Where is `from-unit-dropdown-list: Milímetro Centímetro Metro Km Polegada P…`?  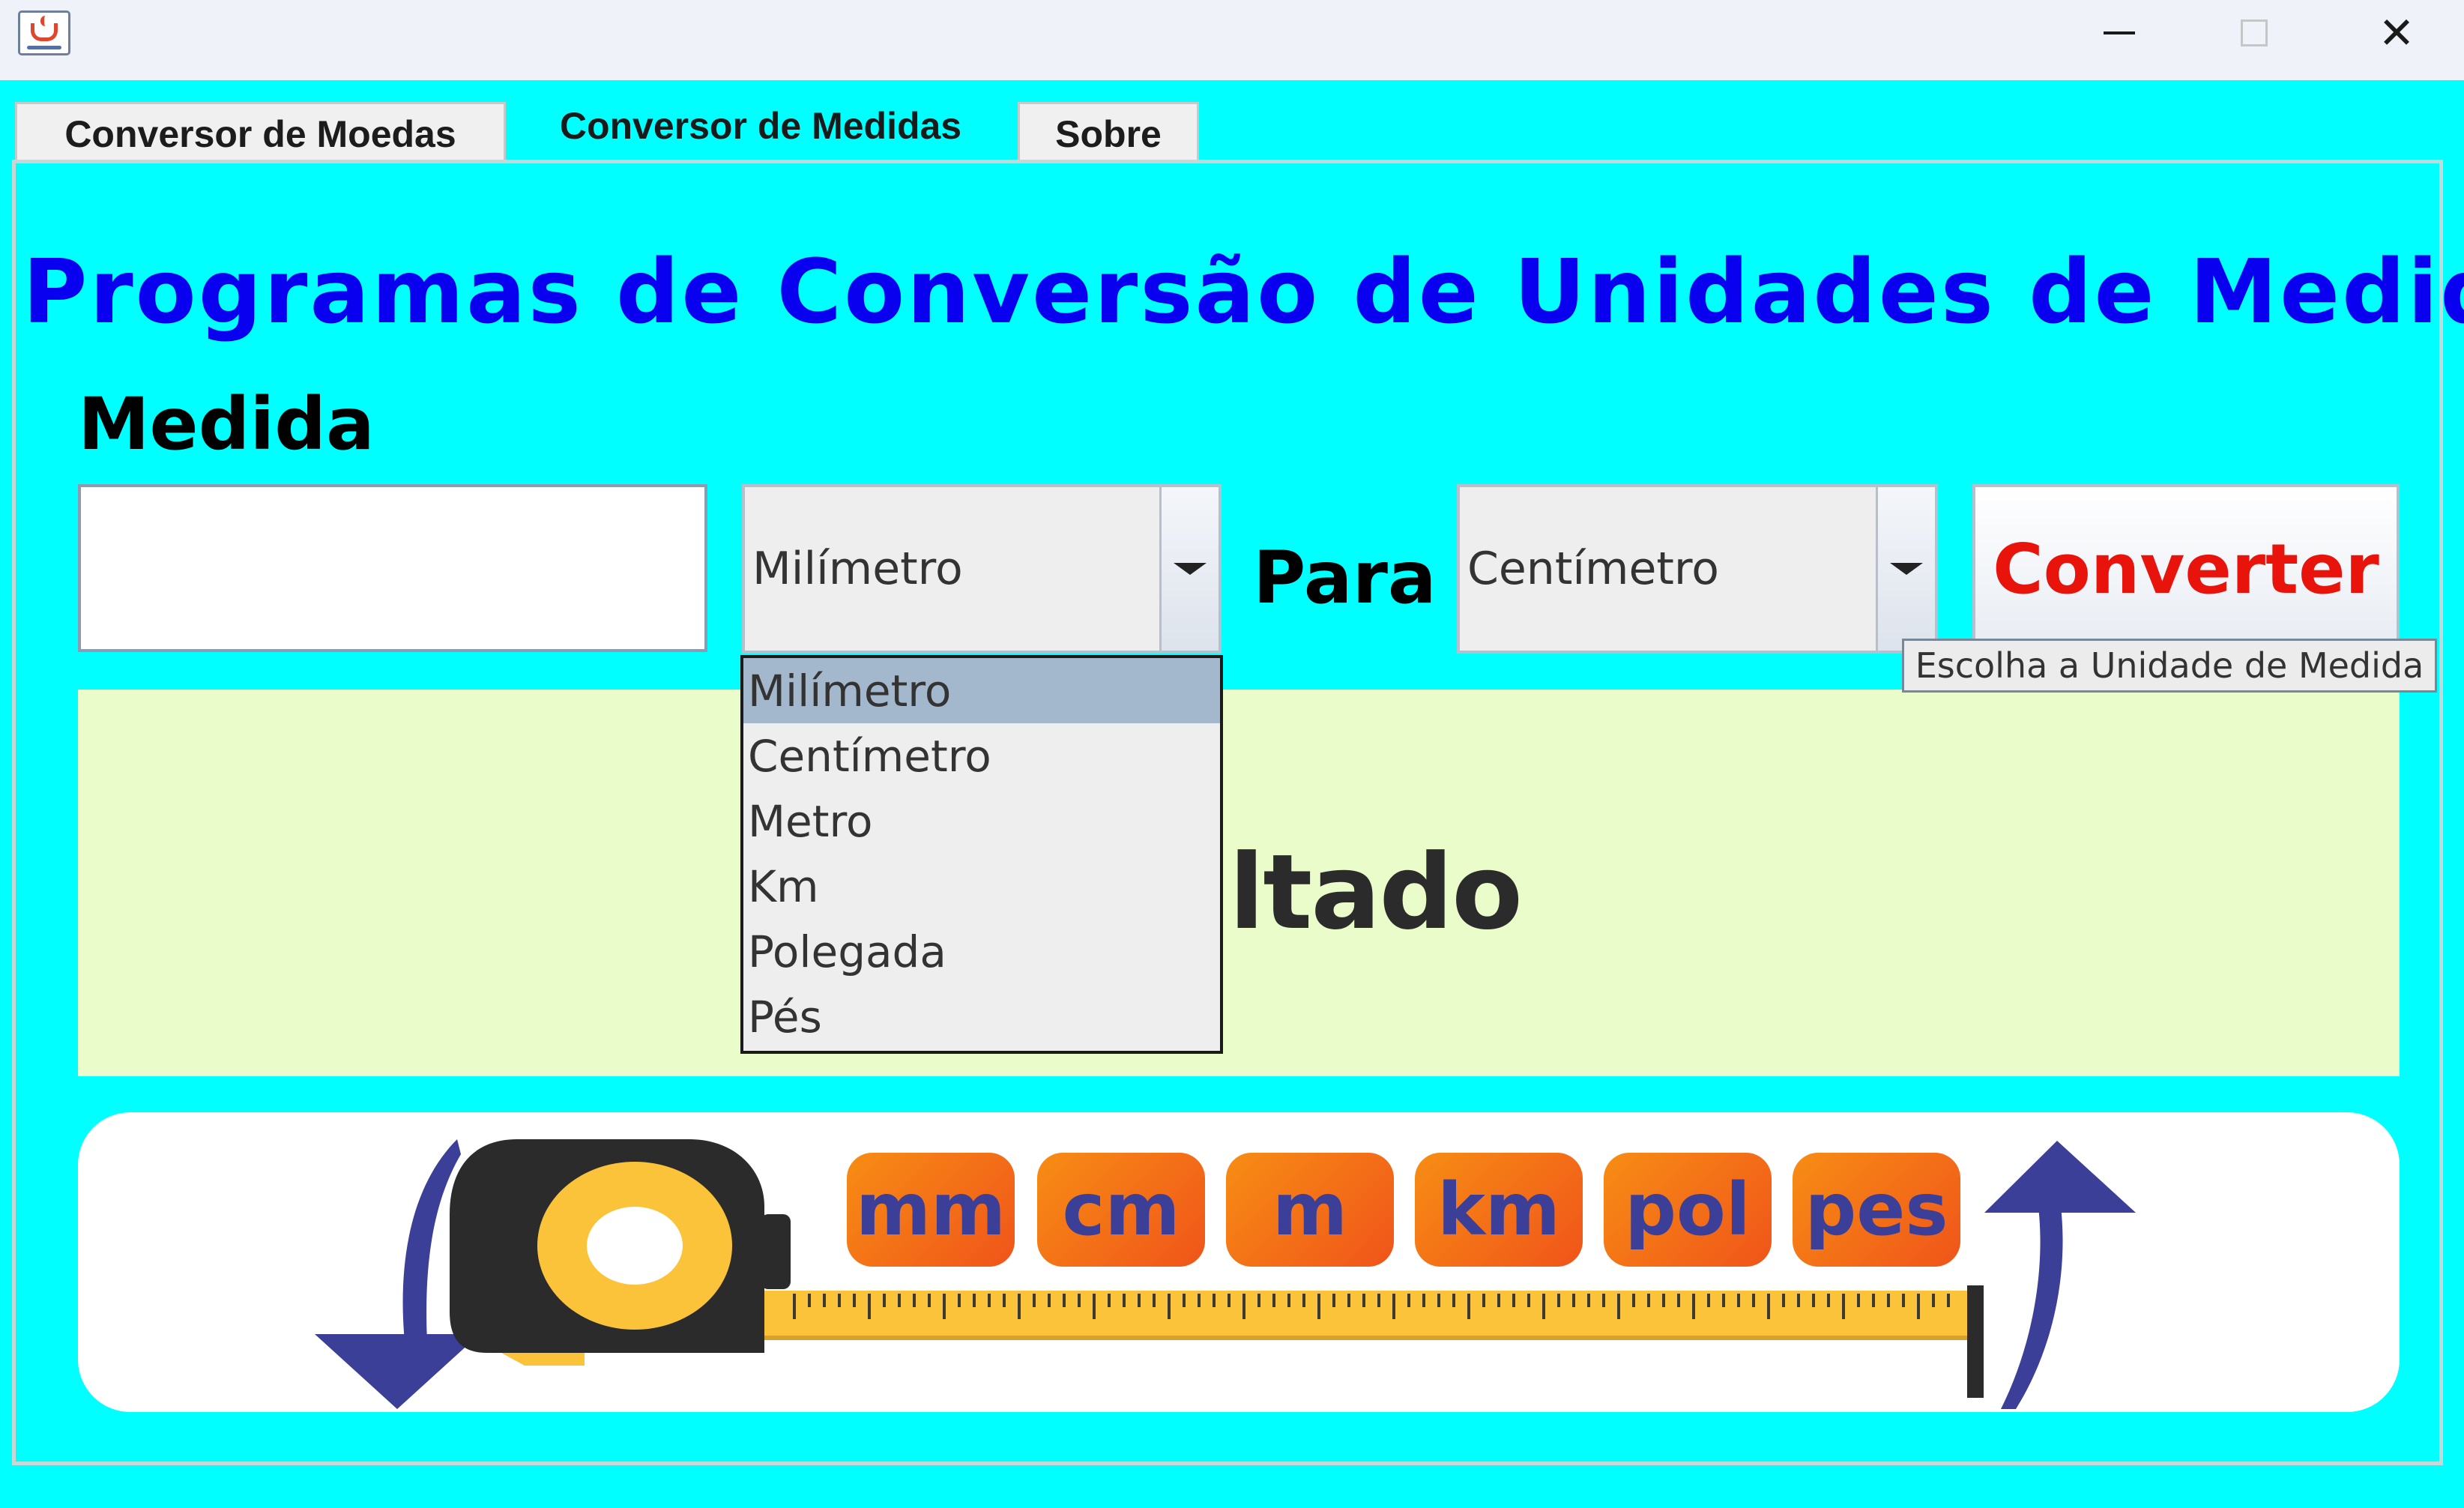 from-unit-dropdown-list: Milímetro Centímetro Metro Km Polegada P… is located at coordinates (981, 855).